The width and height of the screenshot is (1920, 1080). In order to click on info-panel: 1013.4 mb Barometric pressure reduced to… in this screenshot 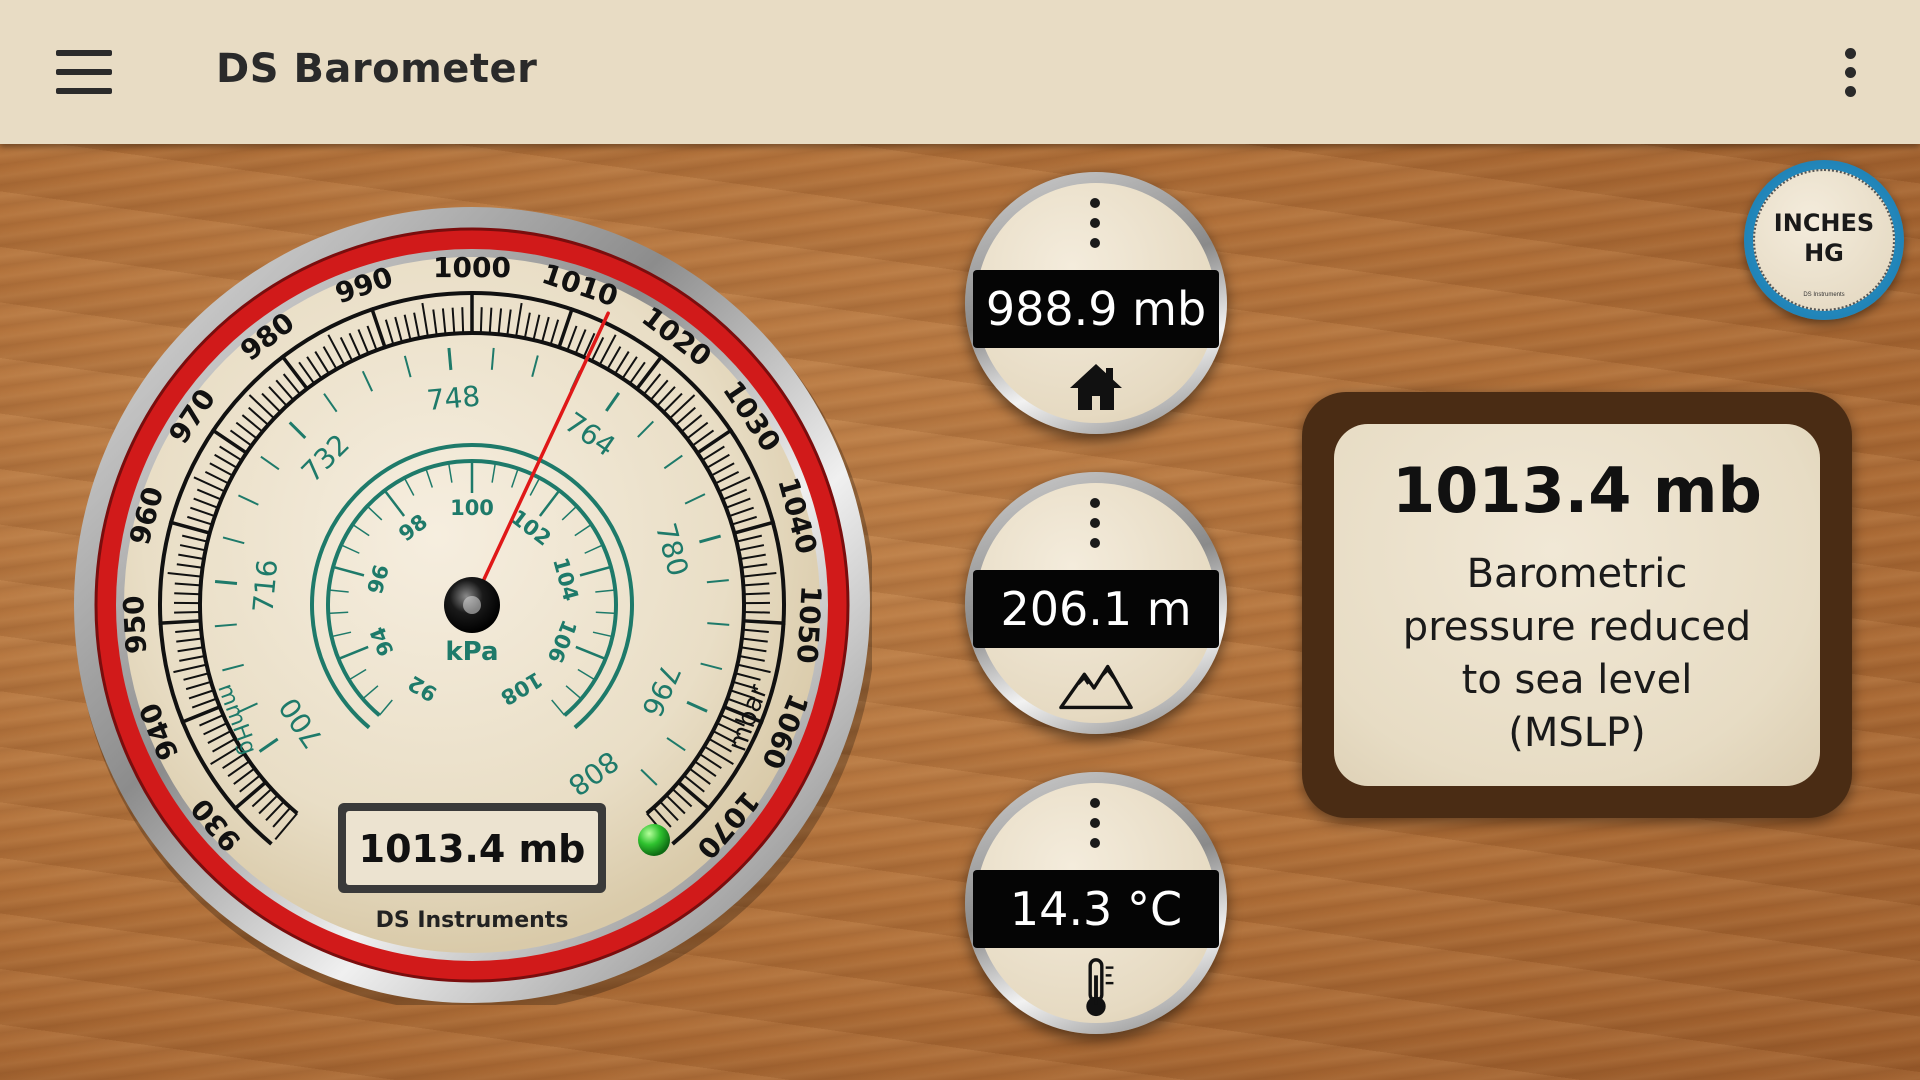, I will do `click(1577, 605)`.